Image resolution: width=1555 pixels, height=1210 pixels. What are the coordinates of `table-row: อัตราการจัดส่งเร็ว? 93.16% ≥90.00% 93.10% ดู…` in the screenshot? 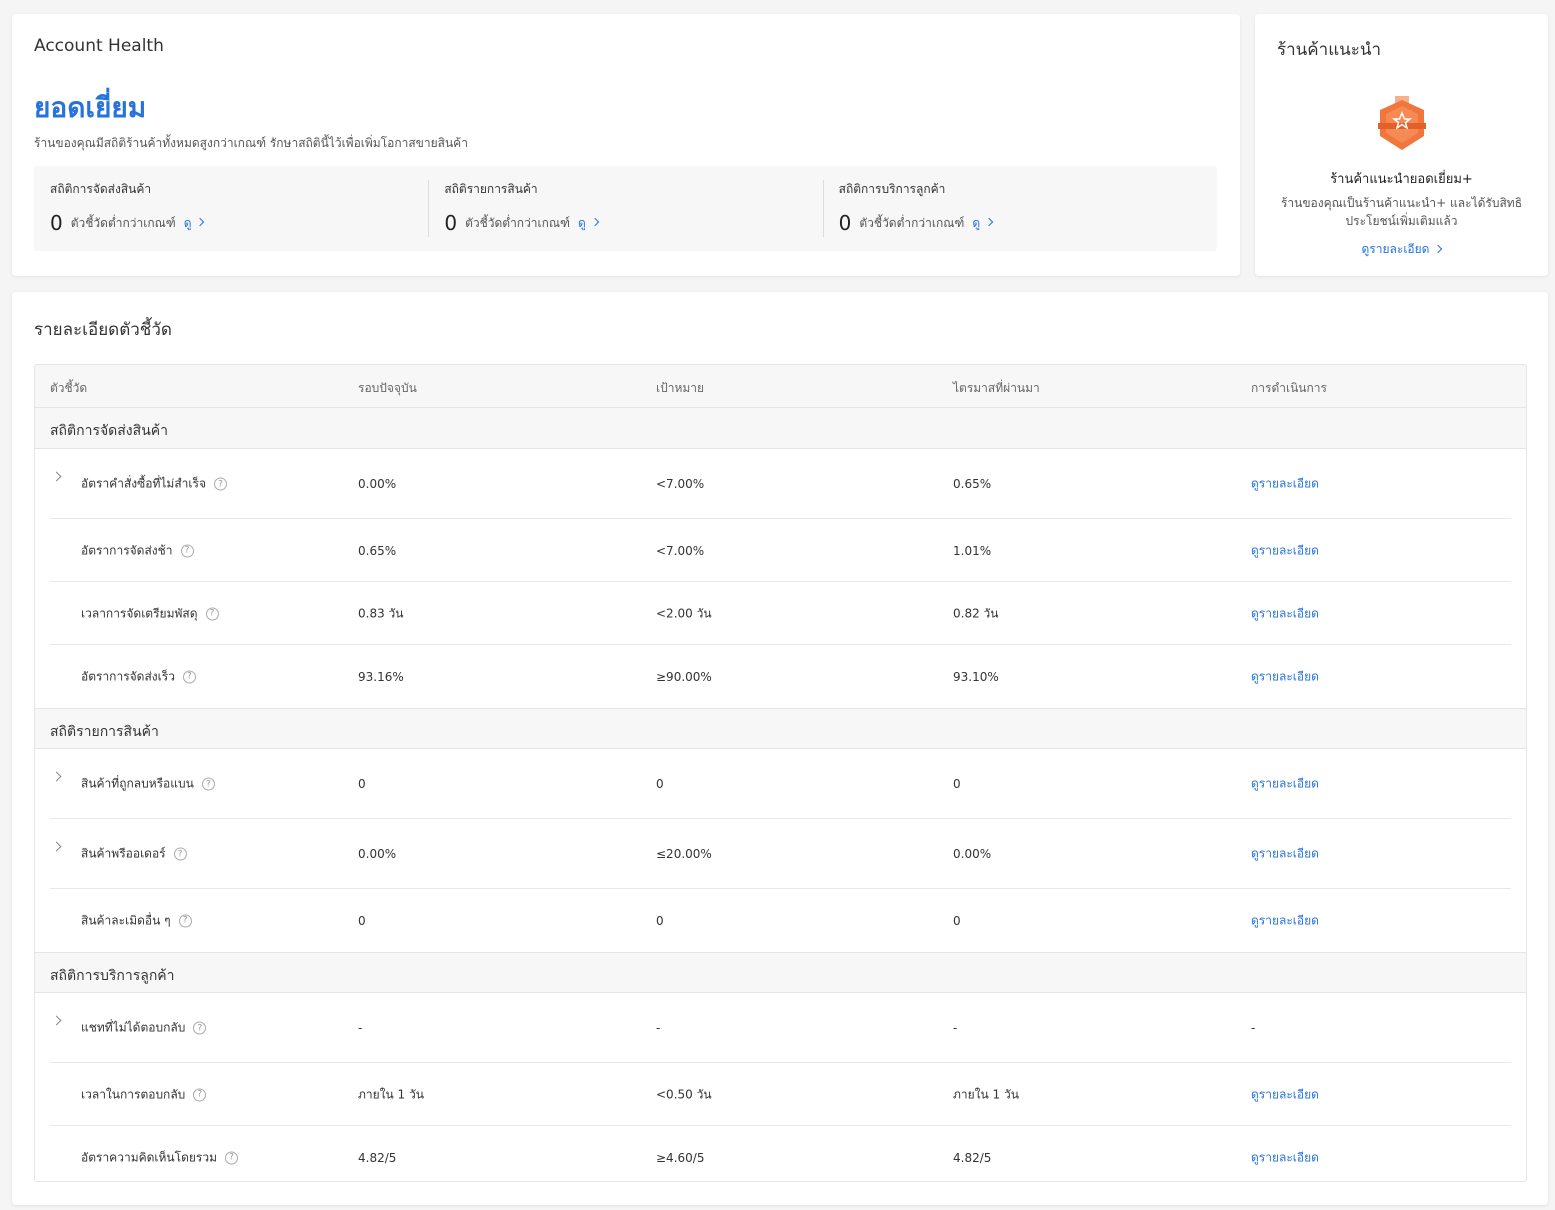 It's located at (780, 676).